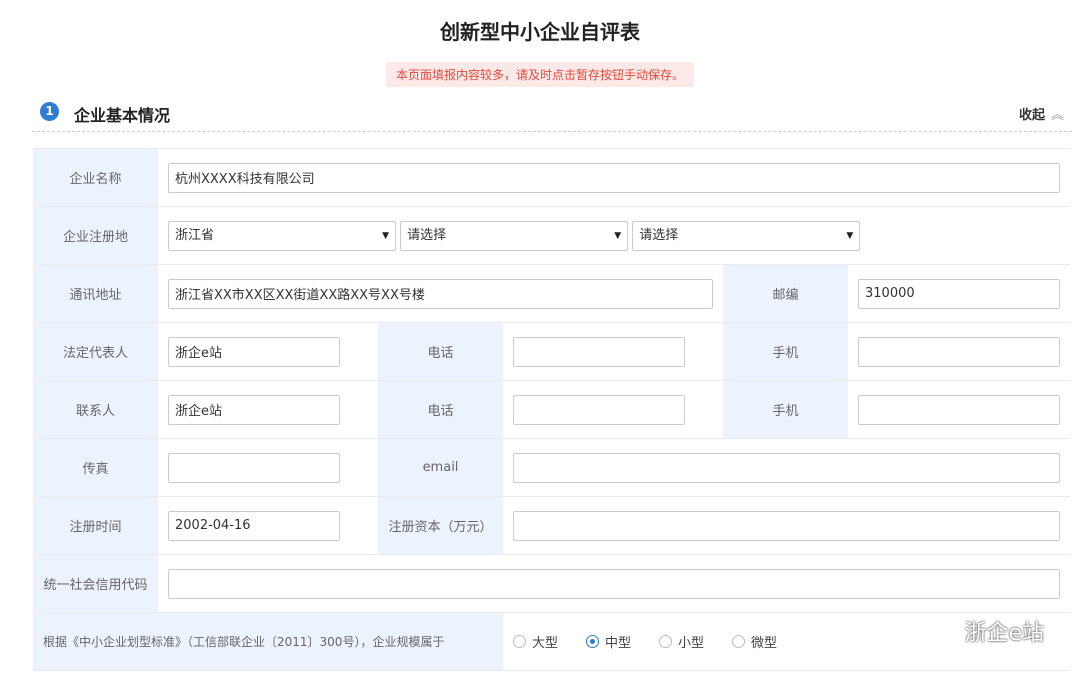 Image resolution: width=1080 pixels, height=677 pixels. I want to click on credit-code-input, so click(614, 583).